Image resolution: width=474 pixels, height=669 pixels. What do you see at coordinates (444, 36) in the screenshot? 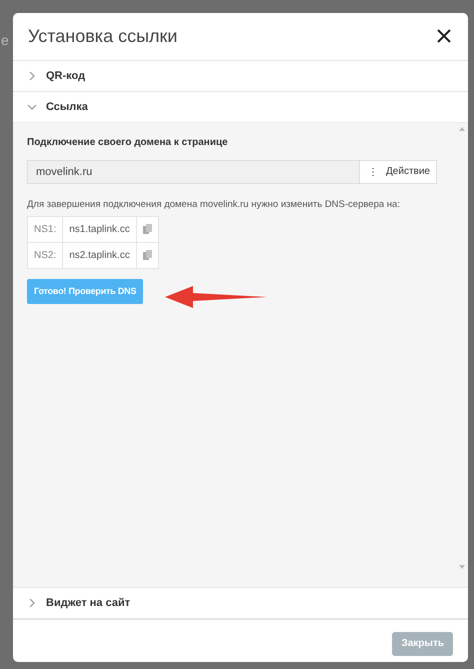
I see `close-icon` at bounding box center [444, 36].